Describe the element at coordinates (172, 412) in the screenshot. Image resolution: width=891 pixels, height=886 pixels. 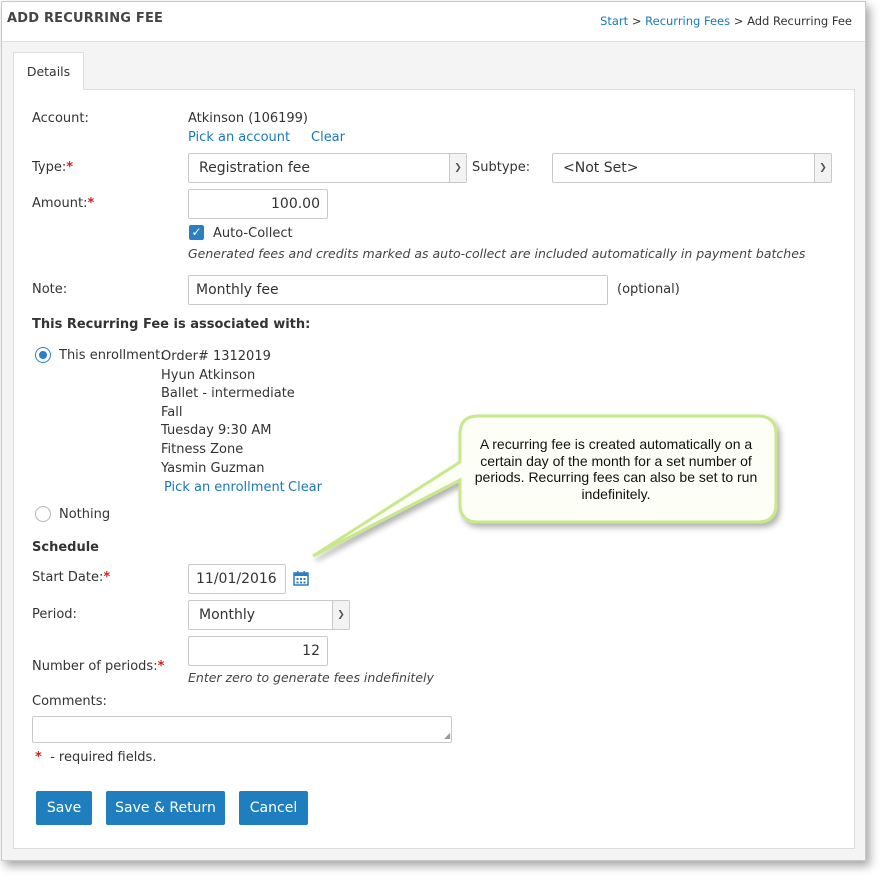
I see `enrollment-line: Fall` at that location.